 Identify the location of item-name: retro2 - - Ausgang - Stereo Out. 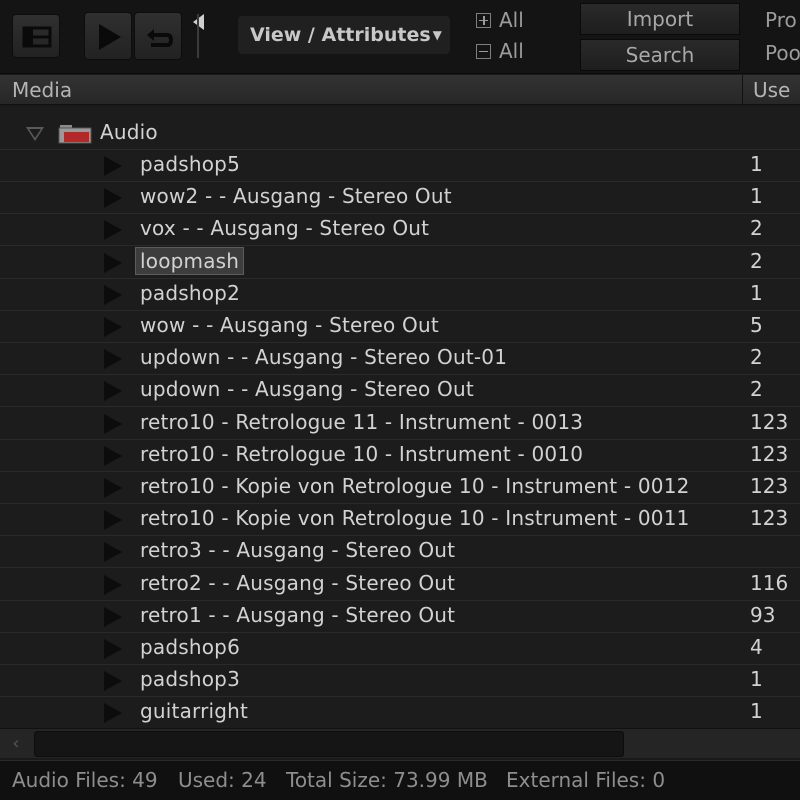
(298, 582).